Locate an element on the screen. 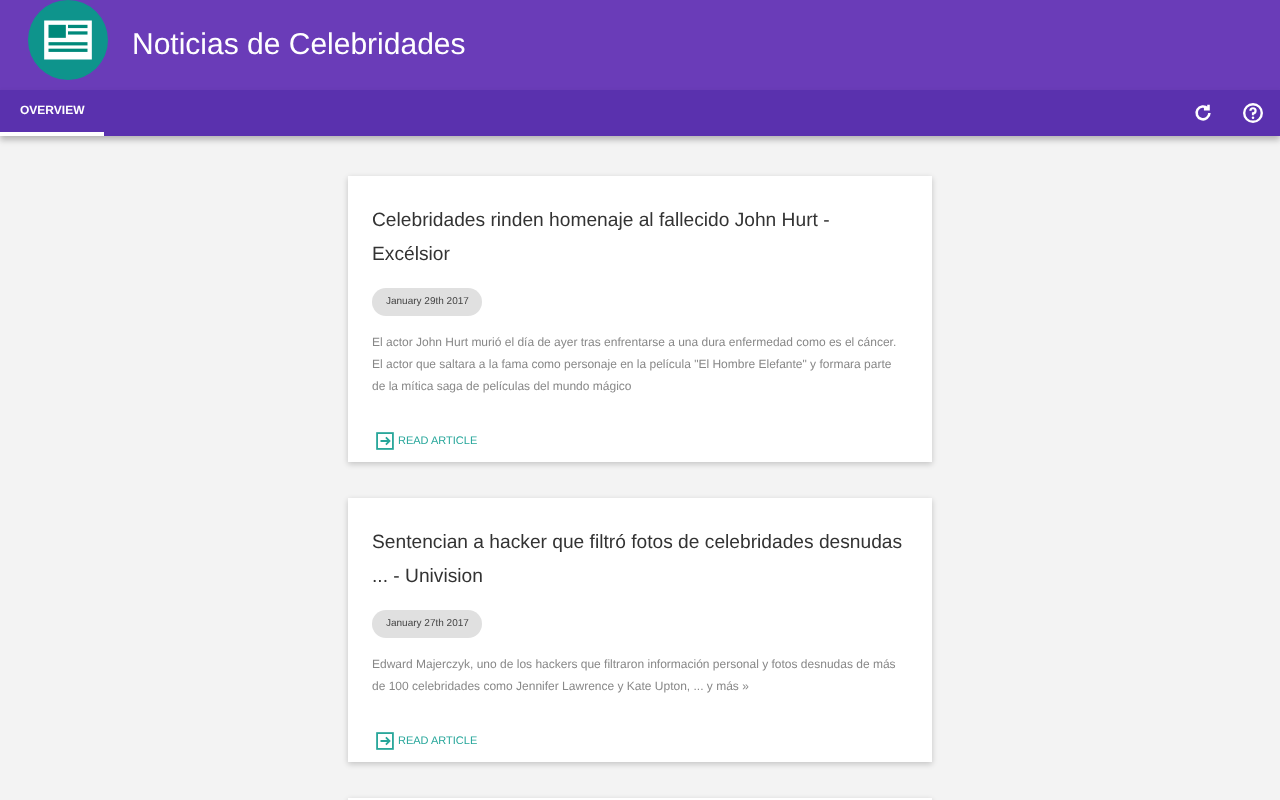 Image resolution: width=1280 pixels, height=800 pixels. newspaper-icon is located at coordinates (68, 39).